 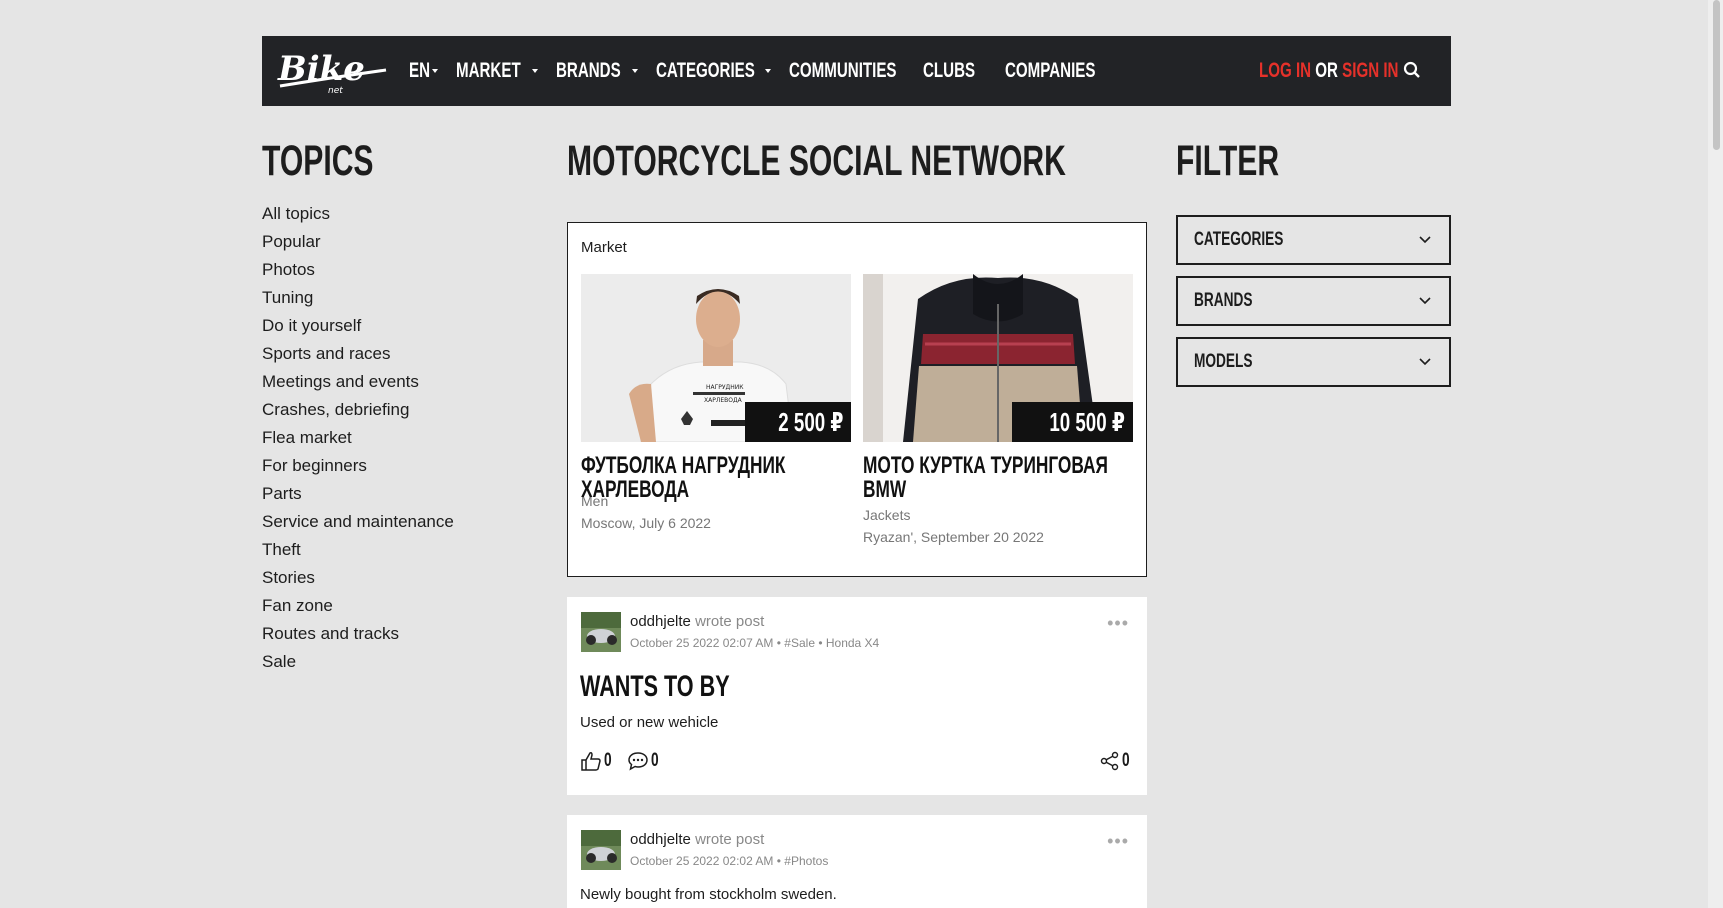 What do you see at coordinates (887, 515) in the screenshot?
I see `product-category: Jackets` at bounding box center [887, 515].